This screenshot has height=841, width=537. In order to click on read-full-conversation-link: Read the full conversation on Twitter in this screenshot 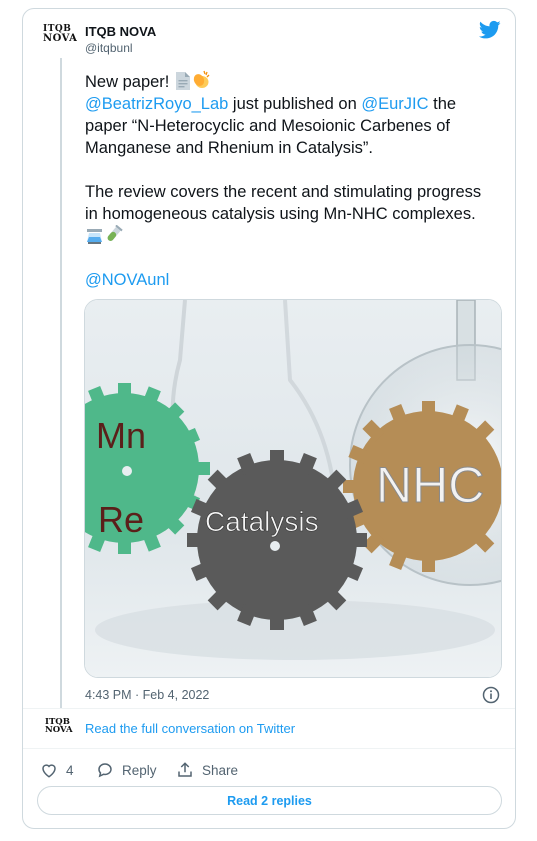, I will do `click(190, 728)`.